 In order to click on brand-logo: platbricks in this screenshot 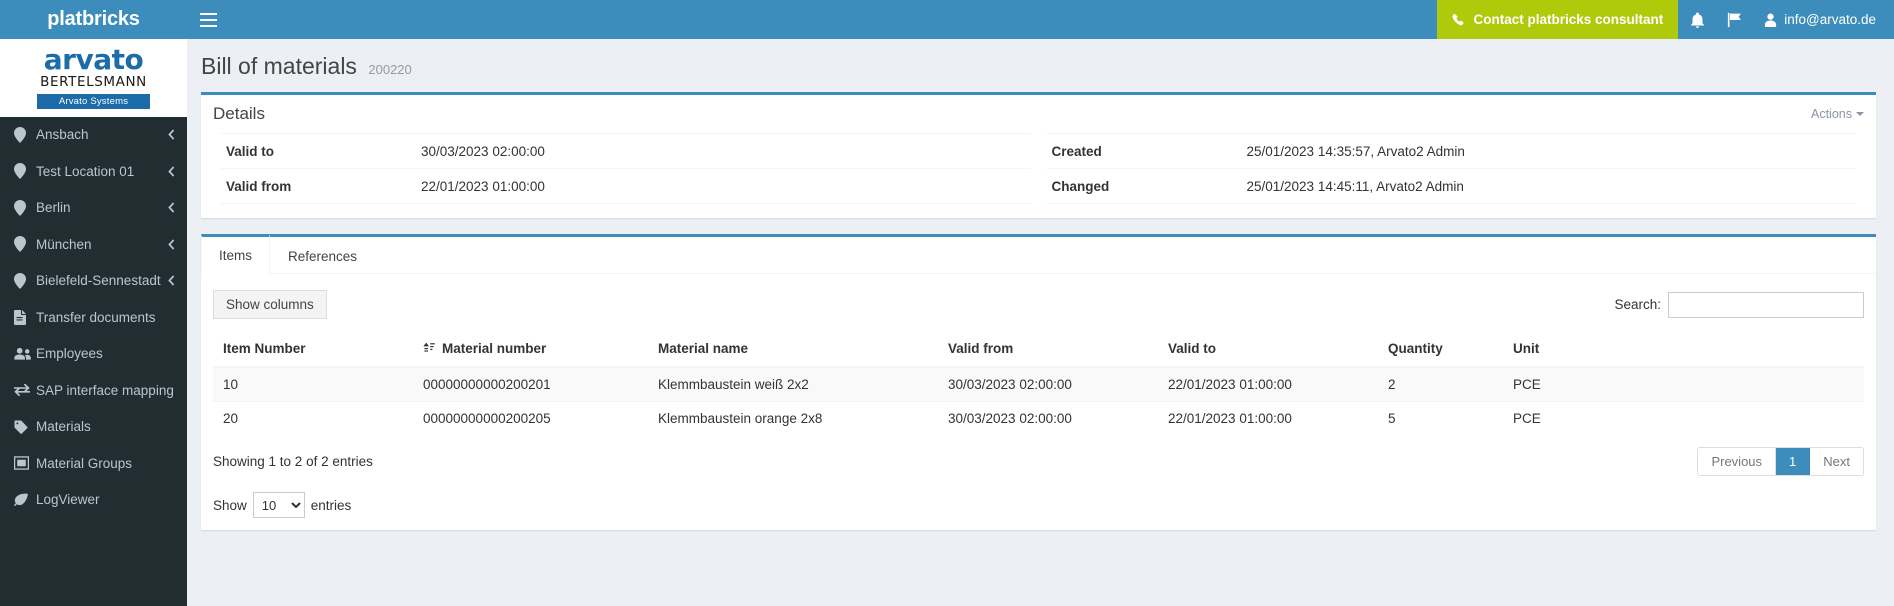, I will do `click(93, 19)`.